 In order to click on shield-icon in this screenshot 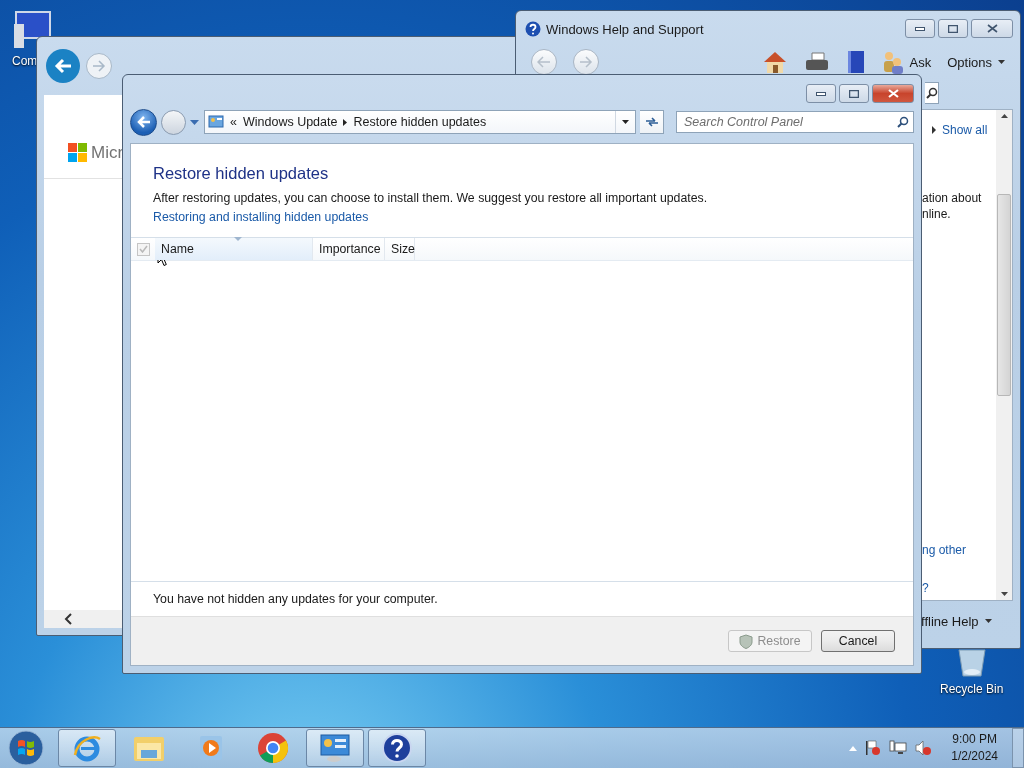, I will do `click(746, 641)`.